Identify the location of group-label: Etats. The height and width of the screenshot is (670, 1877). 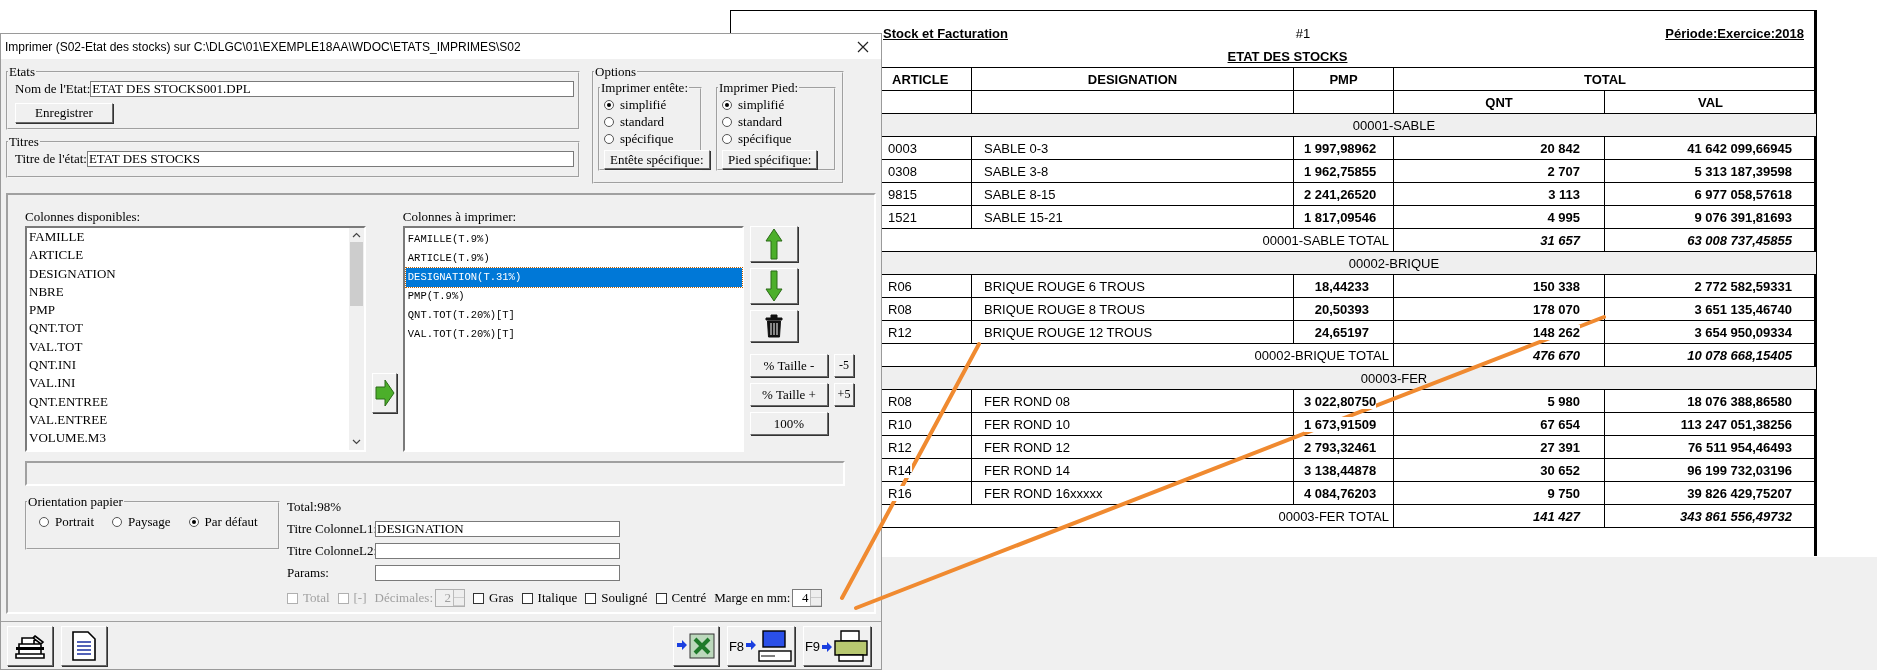
(22, 72).